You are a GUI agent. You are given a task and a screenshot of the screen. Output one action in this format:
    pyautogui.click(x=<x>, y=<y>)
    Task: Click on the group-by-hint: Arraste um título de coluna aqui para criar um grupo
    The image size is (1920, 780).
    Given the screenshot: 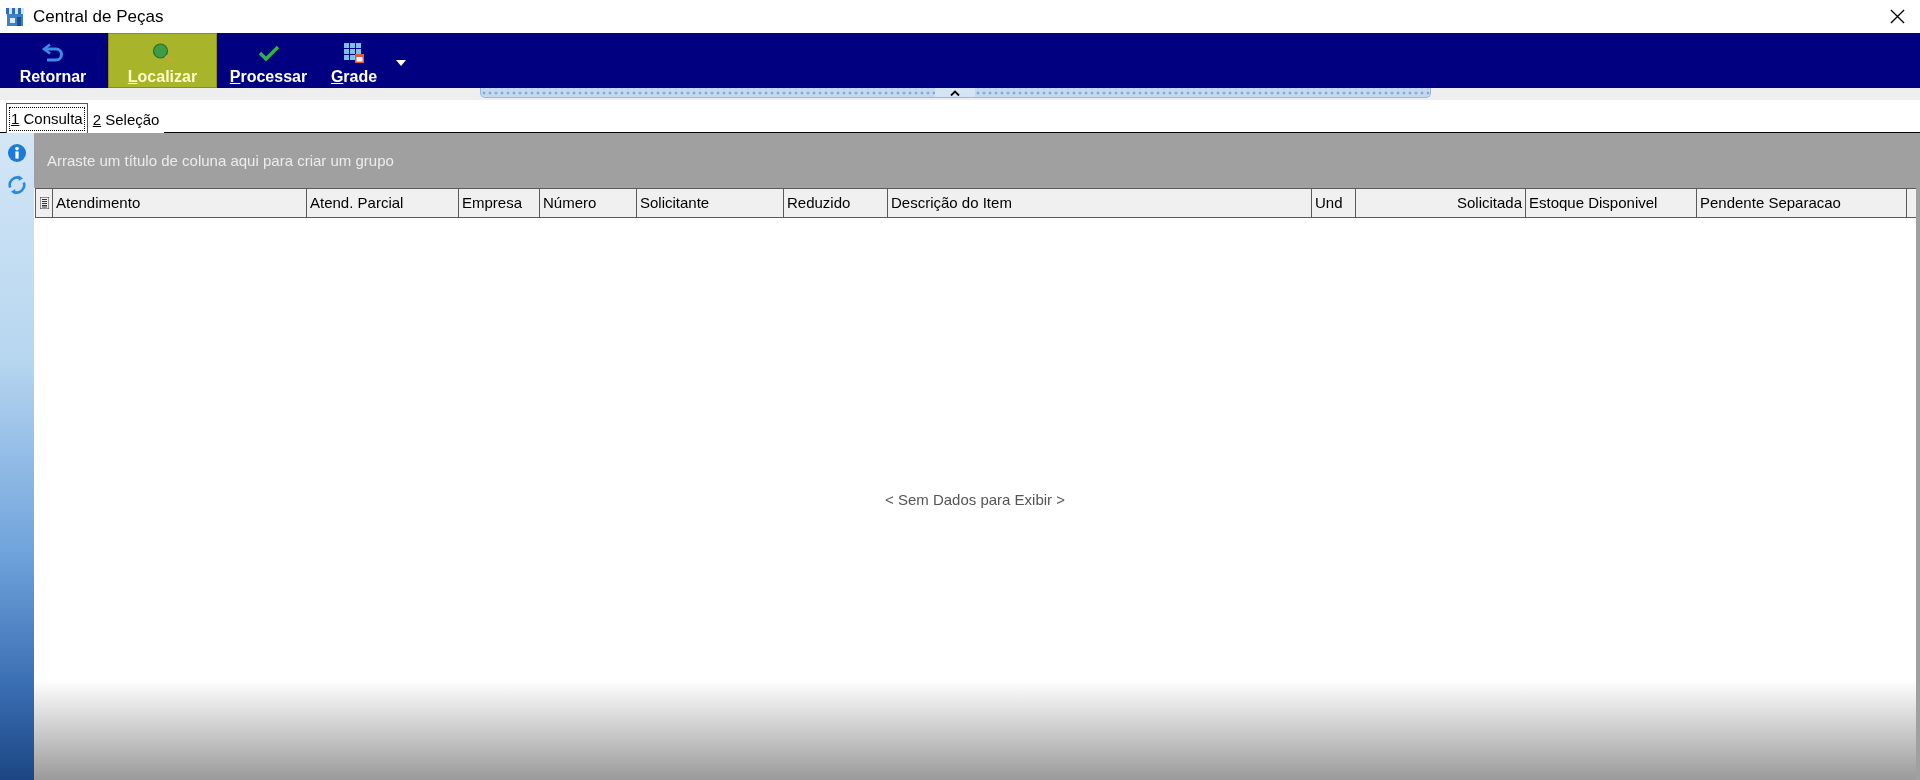 What is the action you would take?
    pyautogui.click(x=220, y=160)
    